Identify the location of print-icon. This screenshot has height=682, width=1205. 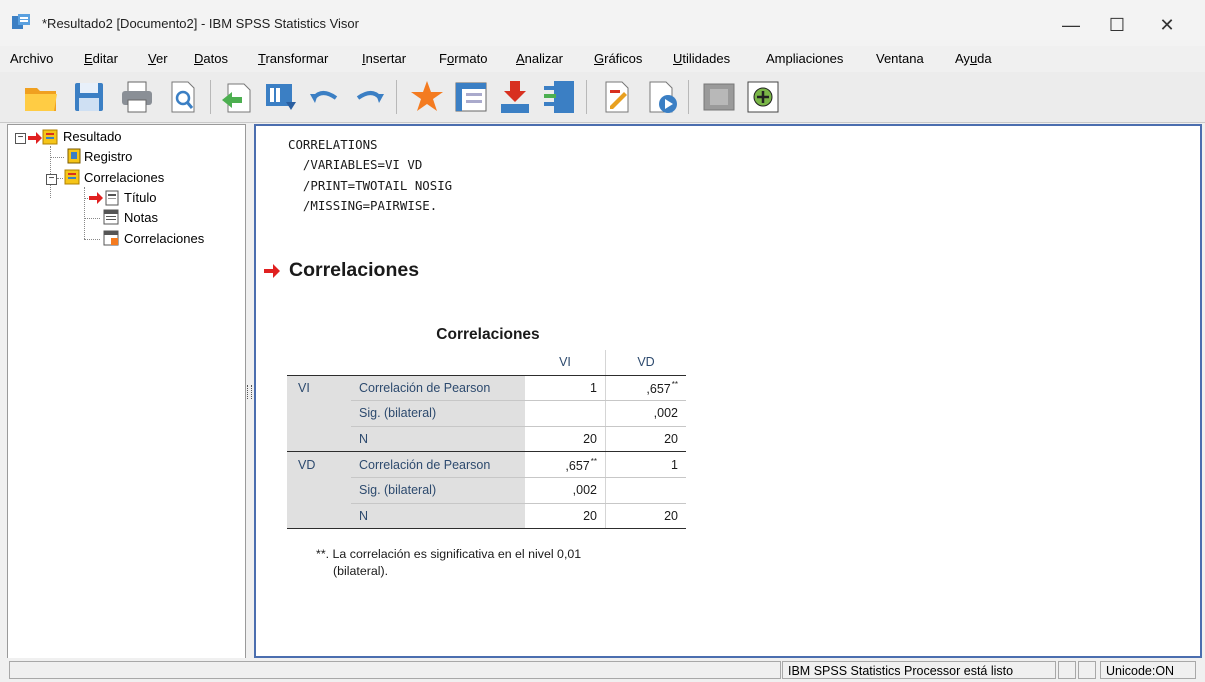
(137, 97).